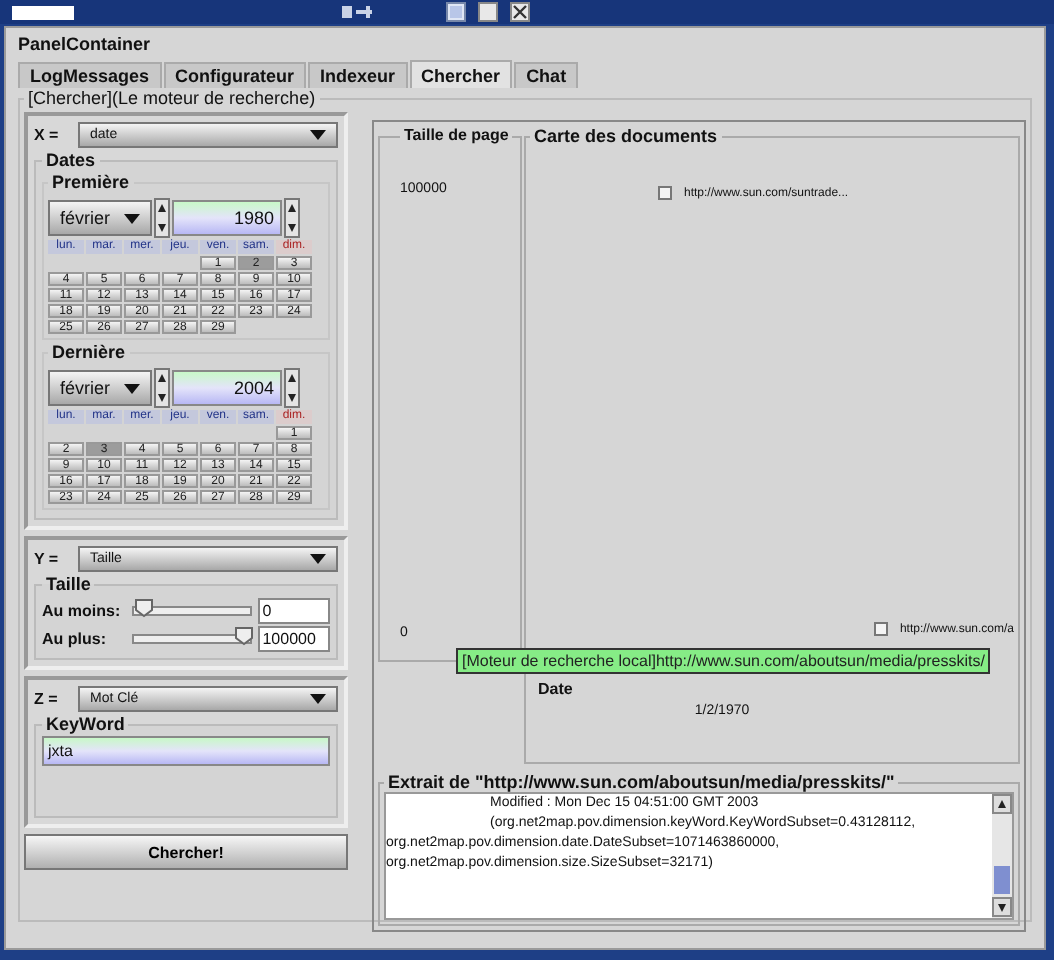 The width and height of the screenshot is (1054, 960). Describe the element at coordinates (85, 45) in the screenshot. I see `container-title: PanelContainer` at that location.